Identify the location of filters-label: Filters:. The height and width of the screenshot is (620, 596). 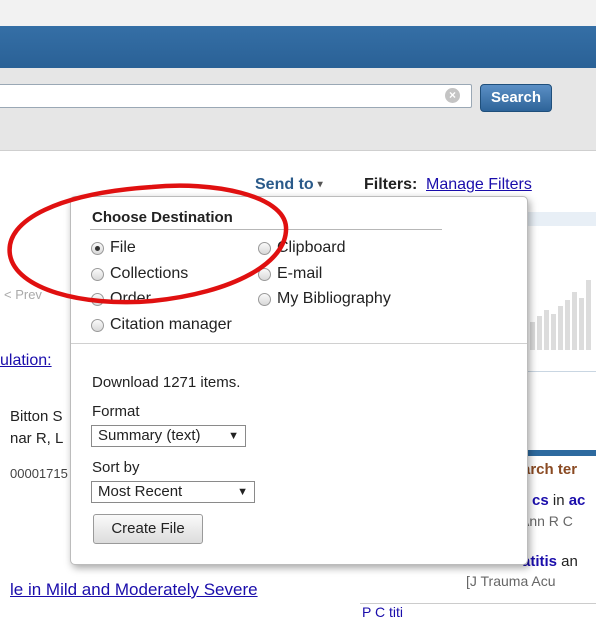
(391, 184).